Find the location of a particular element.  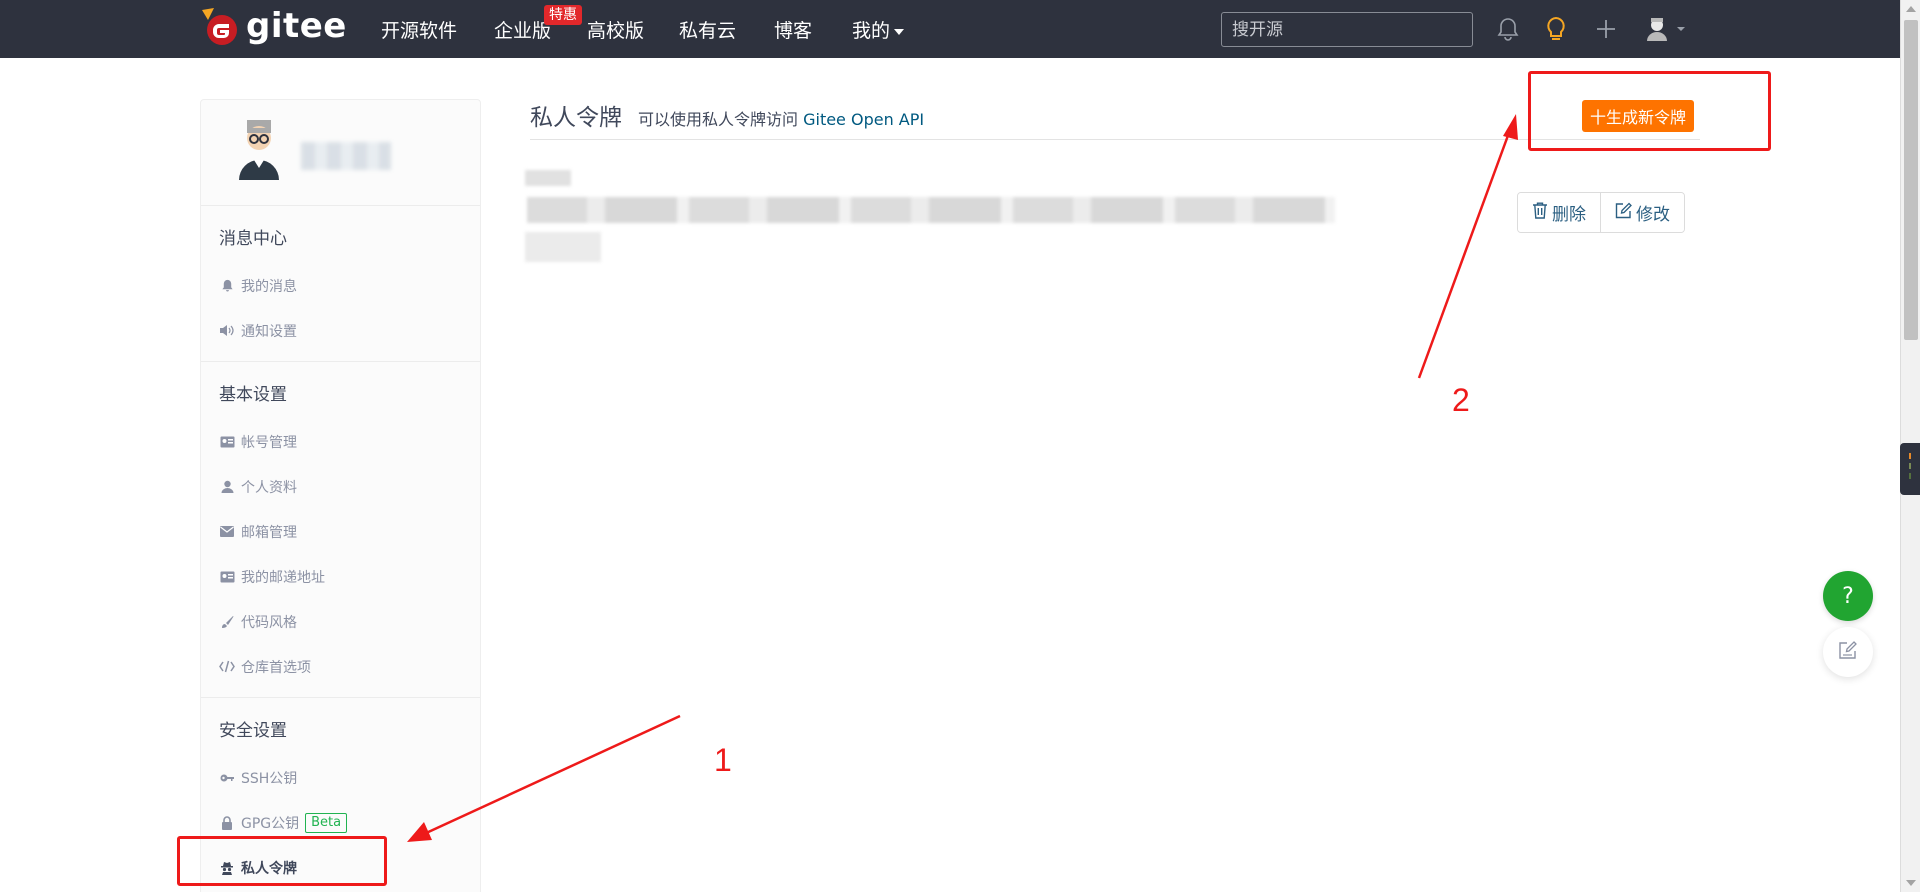

speaker-icon is located at coordinates (227, 331).